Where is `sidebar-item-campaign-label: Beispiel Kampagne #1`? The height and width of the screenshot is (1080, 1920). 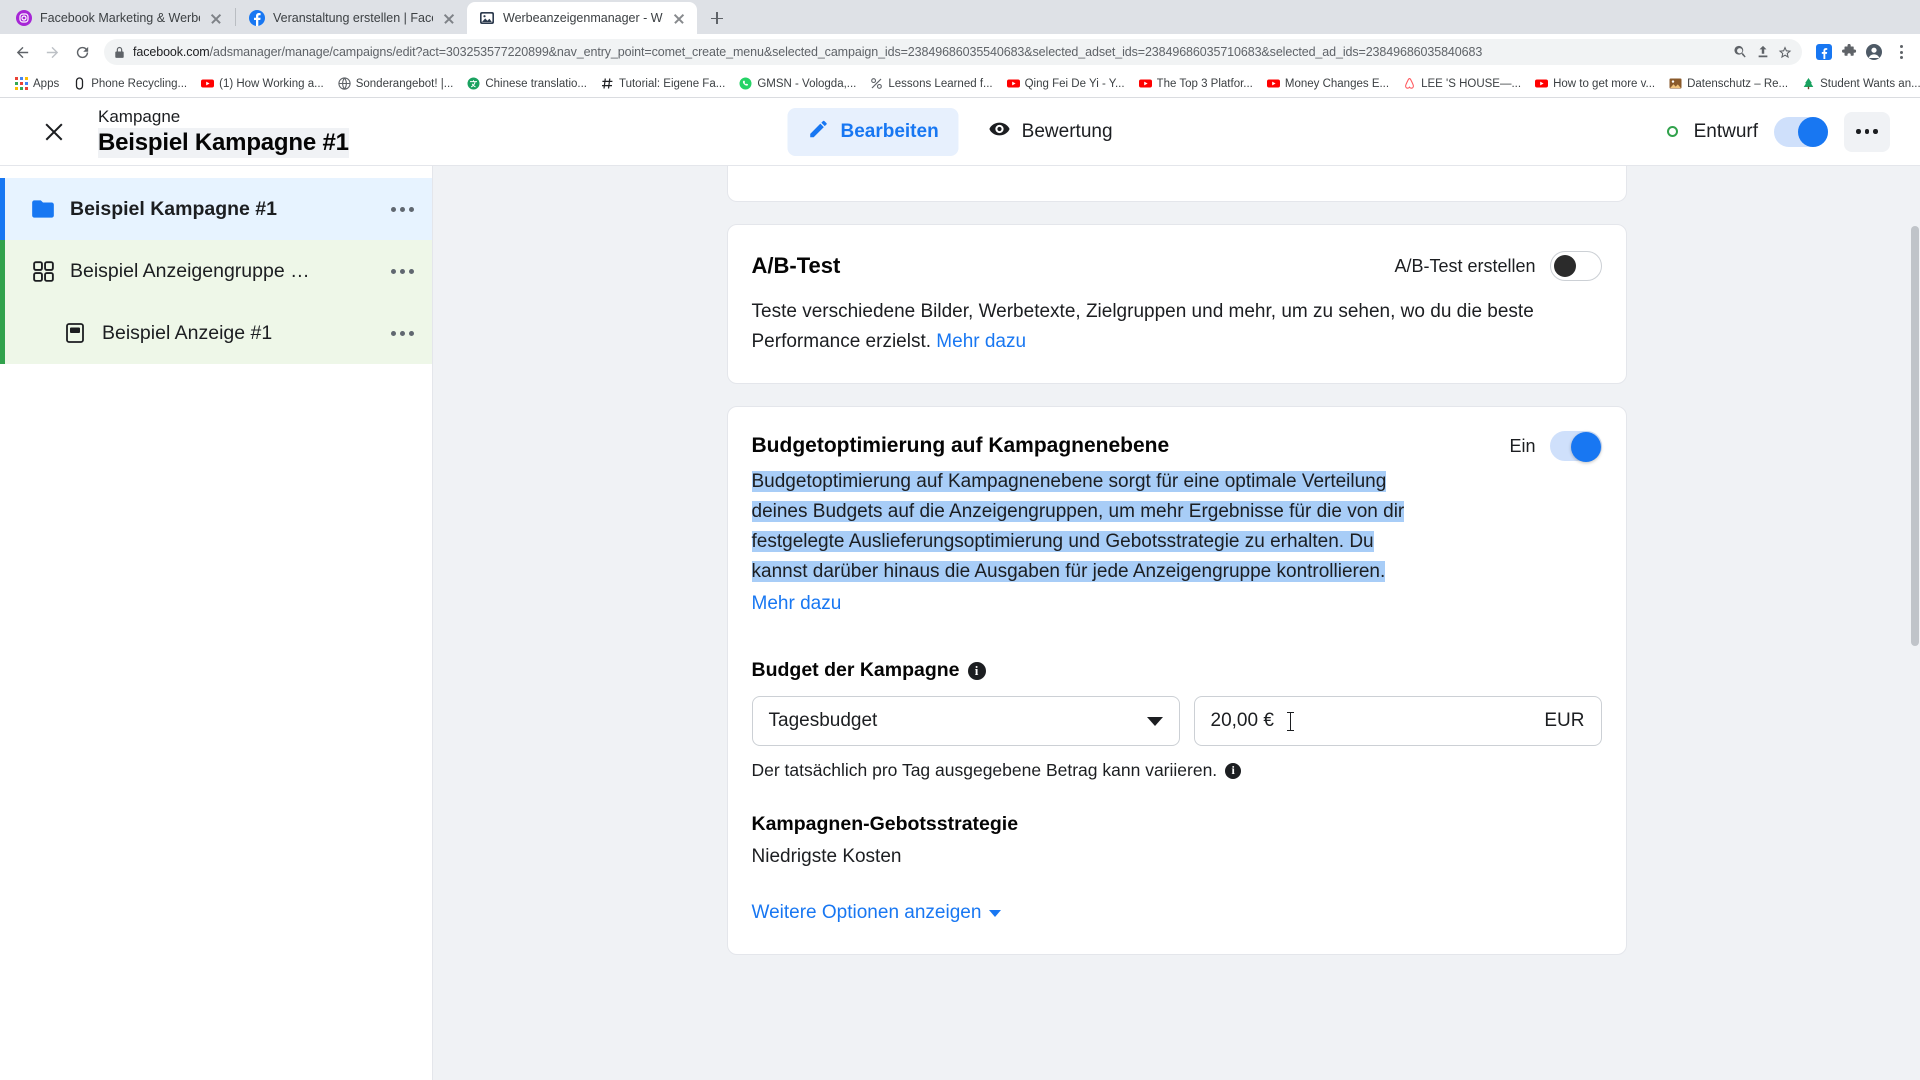 sidebar-item-campaign-label: Beispiel Kampagne #1 is located at coordinates (173, 208).